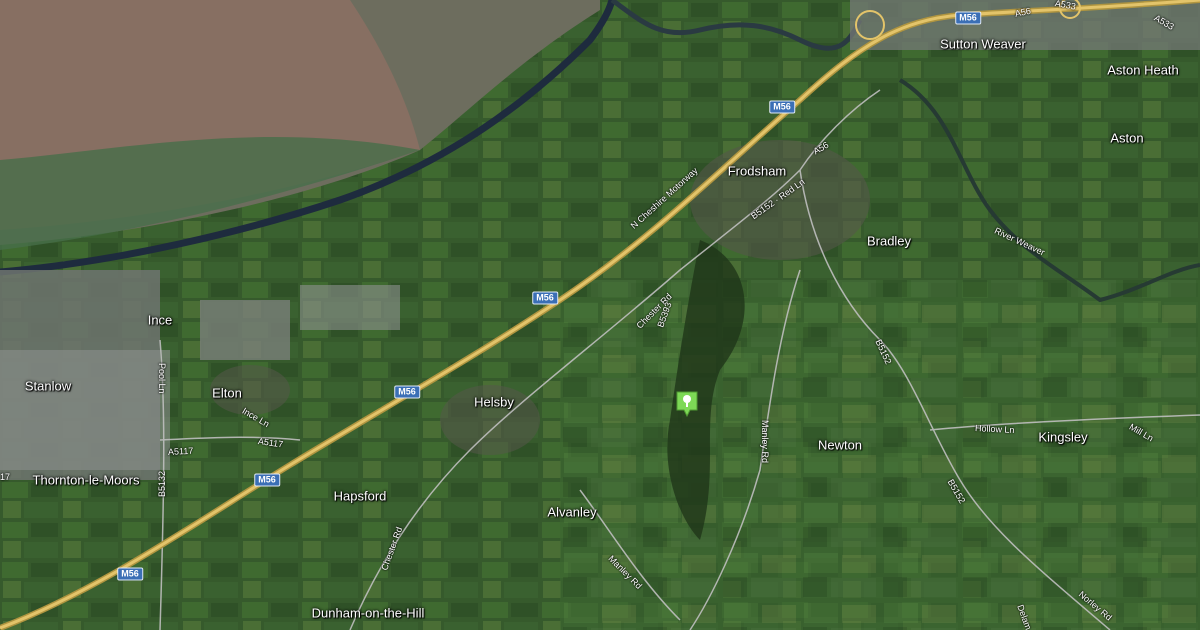 This screenshot has height=630, width=1200. What do you see at coordinates (494, 402) in the screenshot?
I see `place-helsby: Helsby` at bounding box center [494, 402].